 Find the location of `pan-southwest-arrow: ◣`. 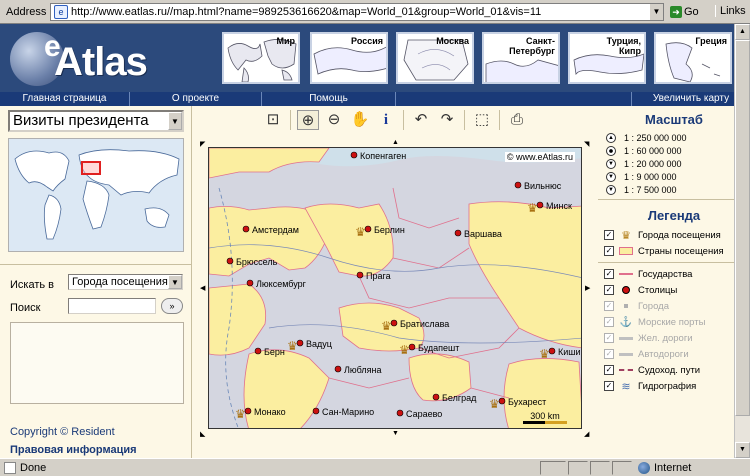

pan-southwest-arrow: ◣ is located at coordinates (202, 434).